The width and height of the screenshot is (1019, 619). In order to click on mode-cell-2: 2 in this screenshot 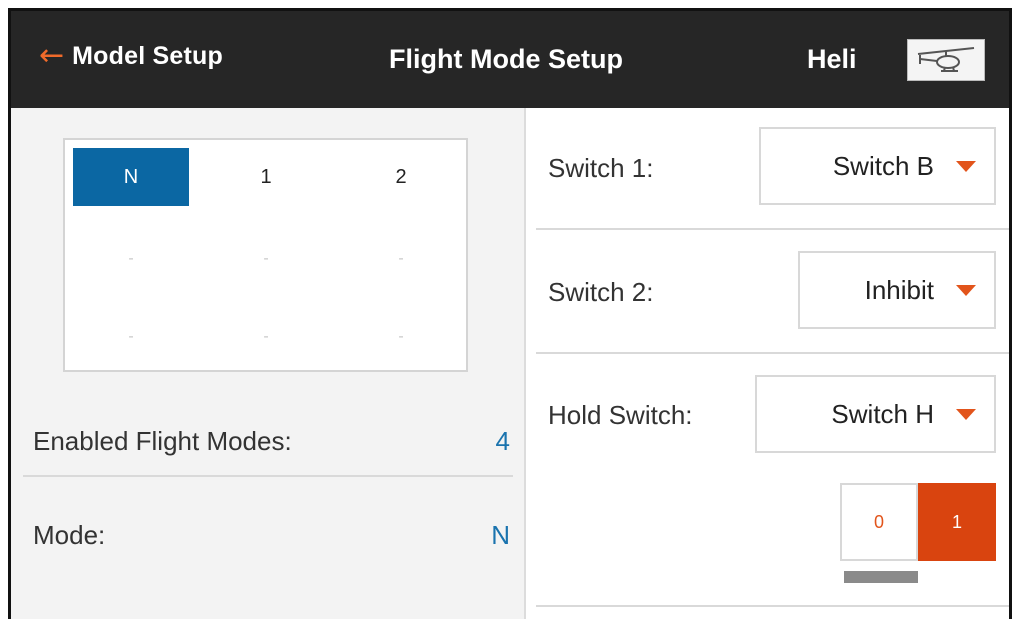, I will do `click(401, 177)`.